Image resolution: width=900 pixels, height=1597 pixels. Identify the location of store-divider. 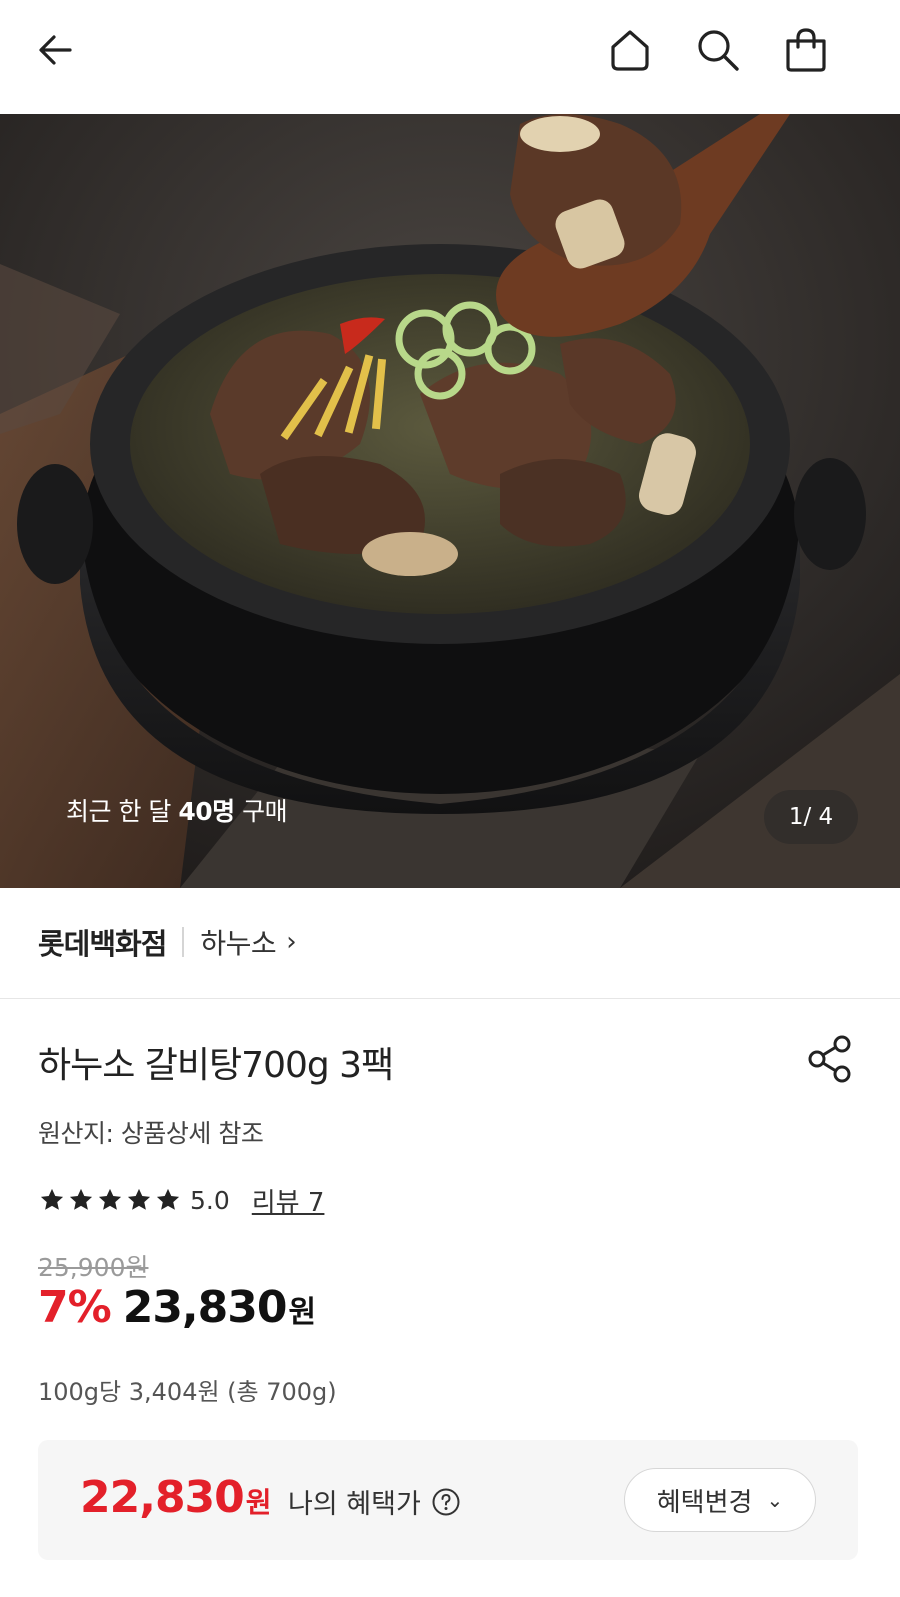
(183, 942).